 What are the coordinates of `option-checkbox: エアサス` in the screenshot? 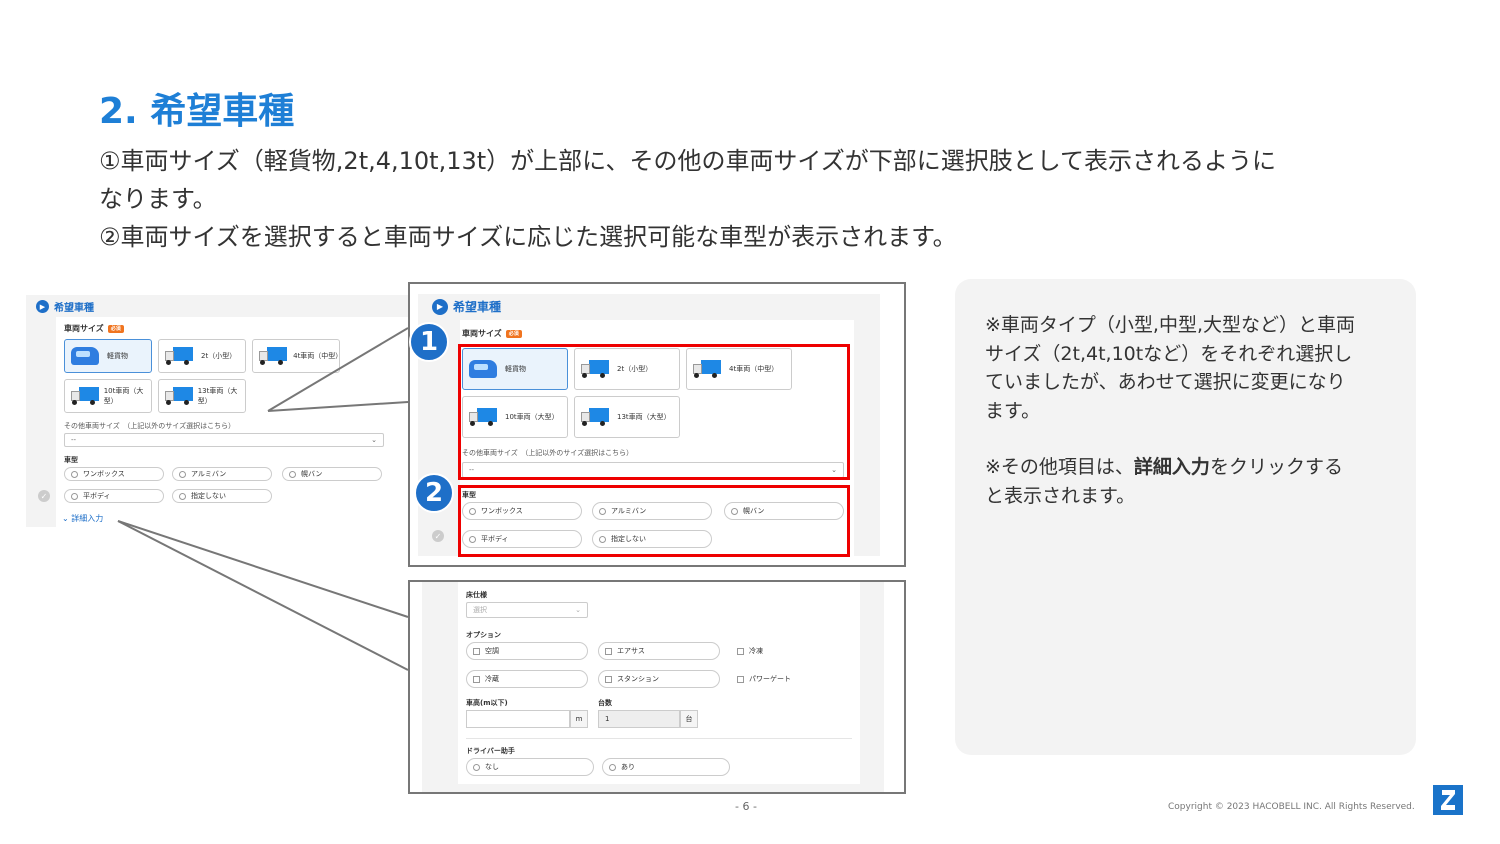 It's located at (659, 651).